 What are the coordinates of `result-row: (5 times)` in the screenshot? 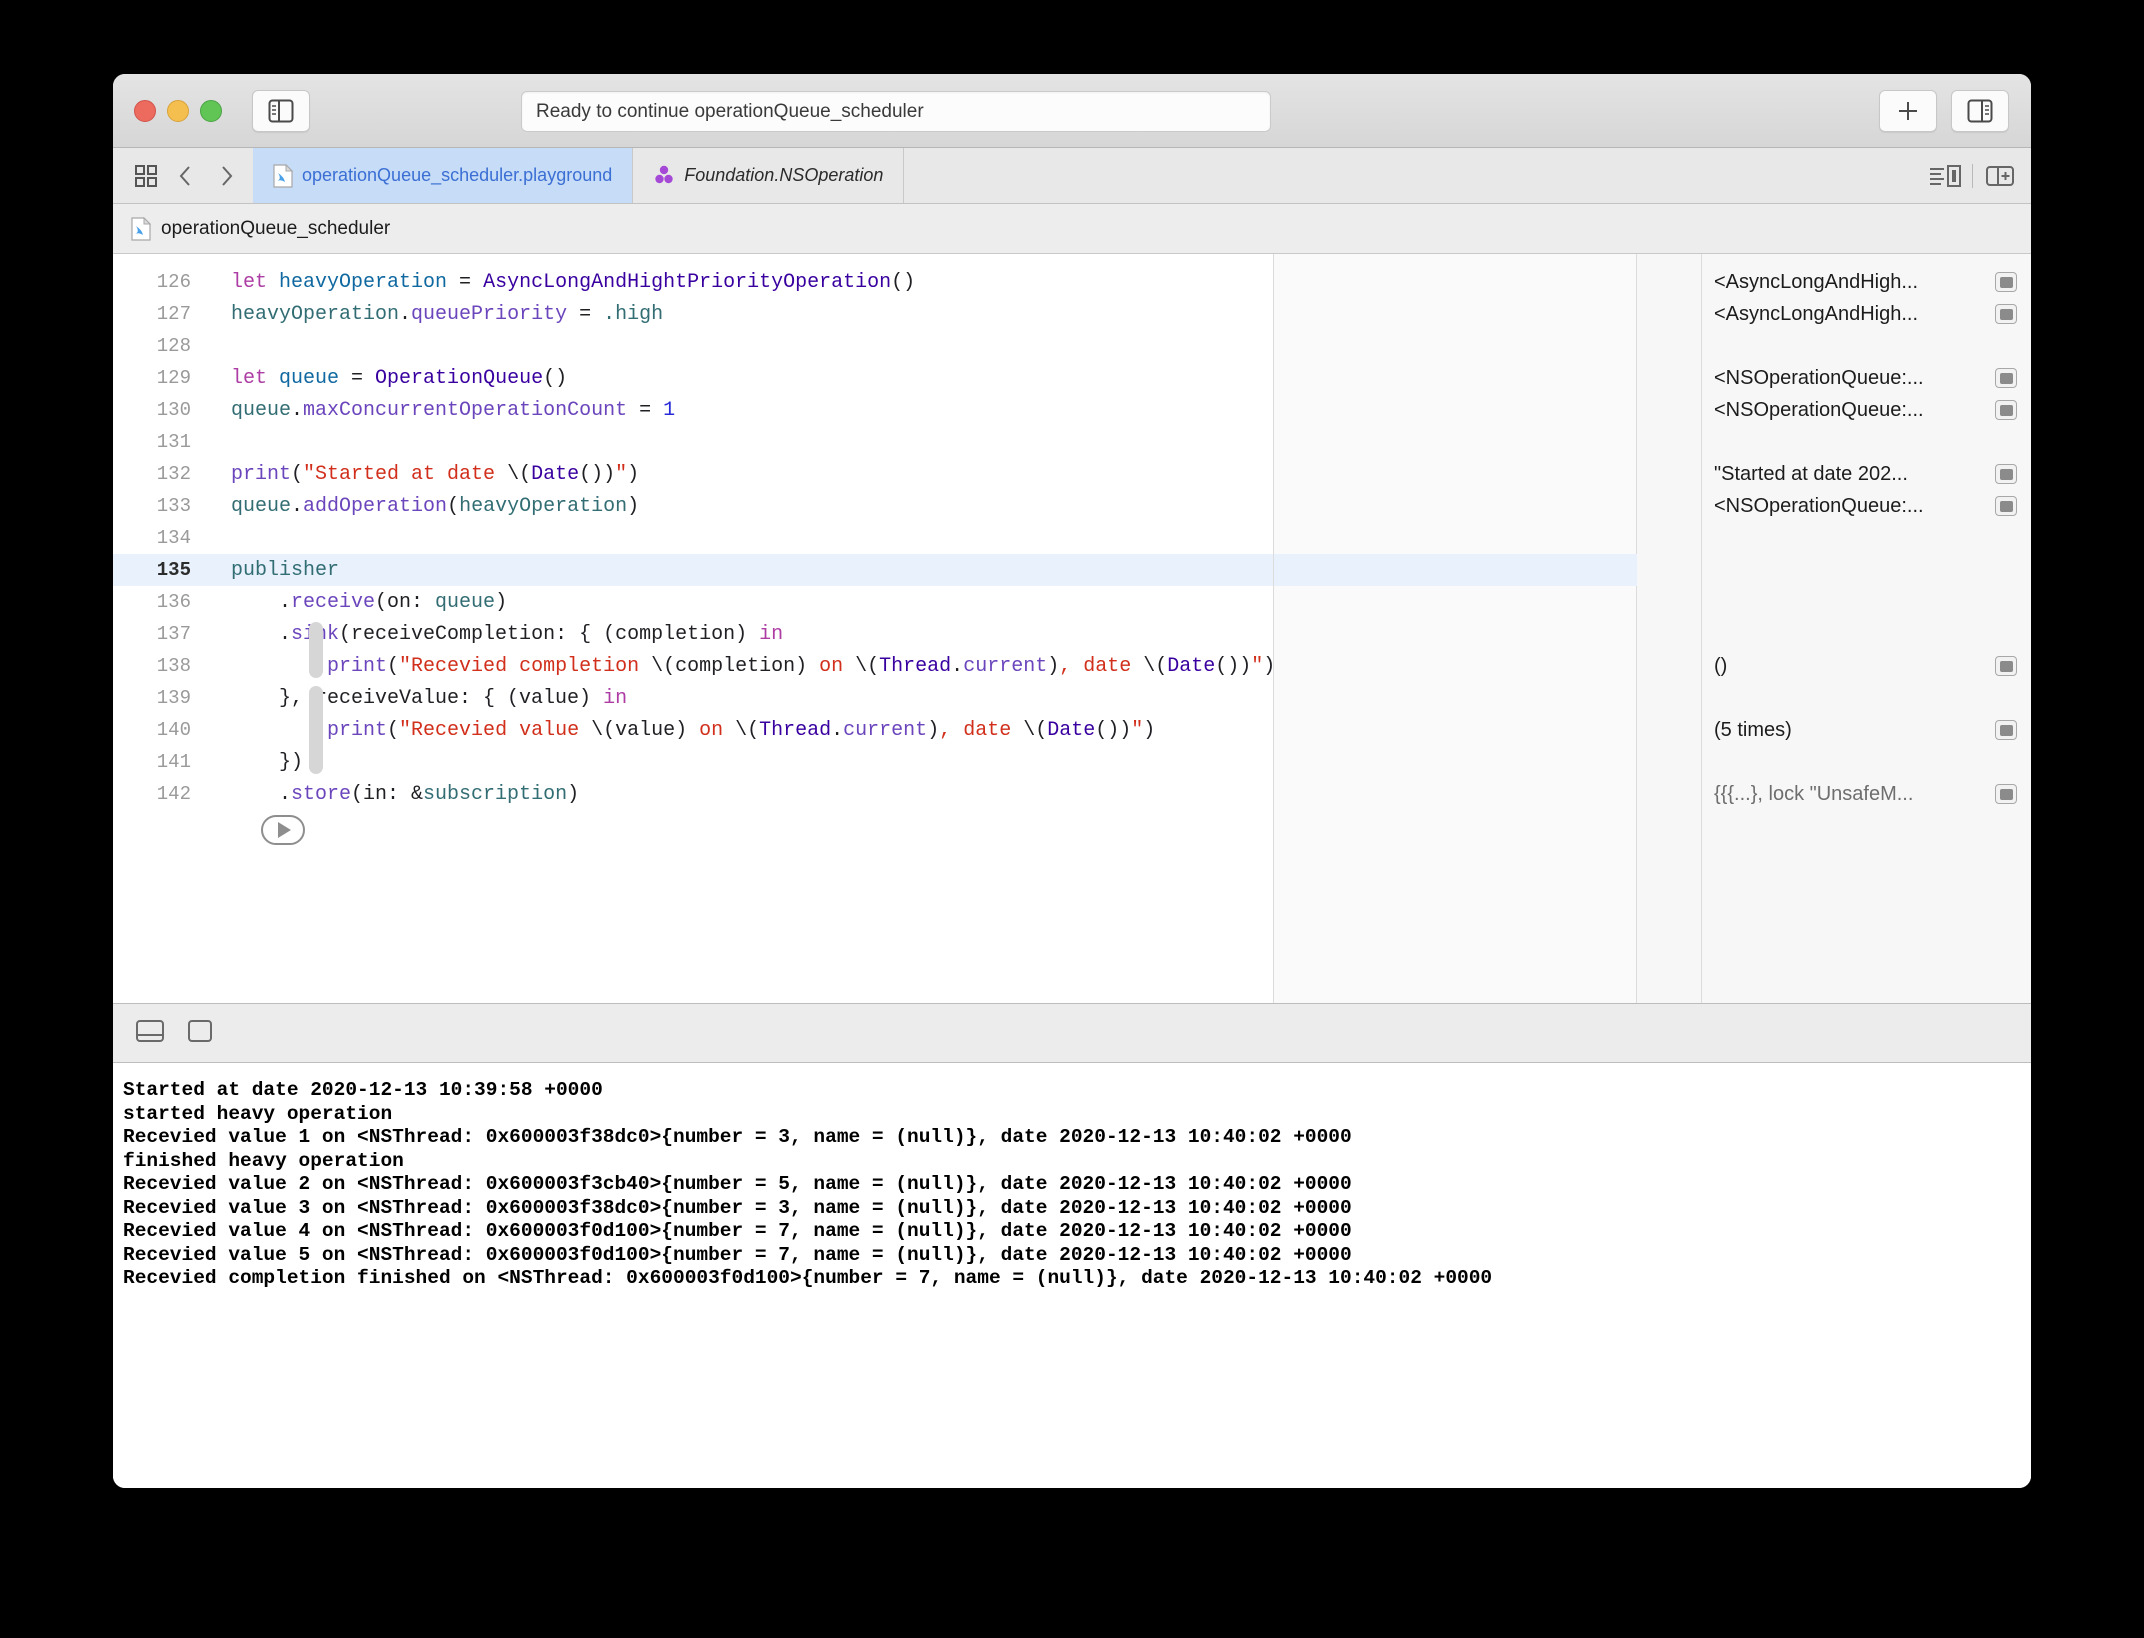 It's located at (1866, 730).